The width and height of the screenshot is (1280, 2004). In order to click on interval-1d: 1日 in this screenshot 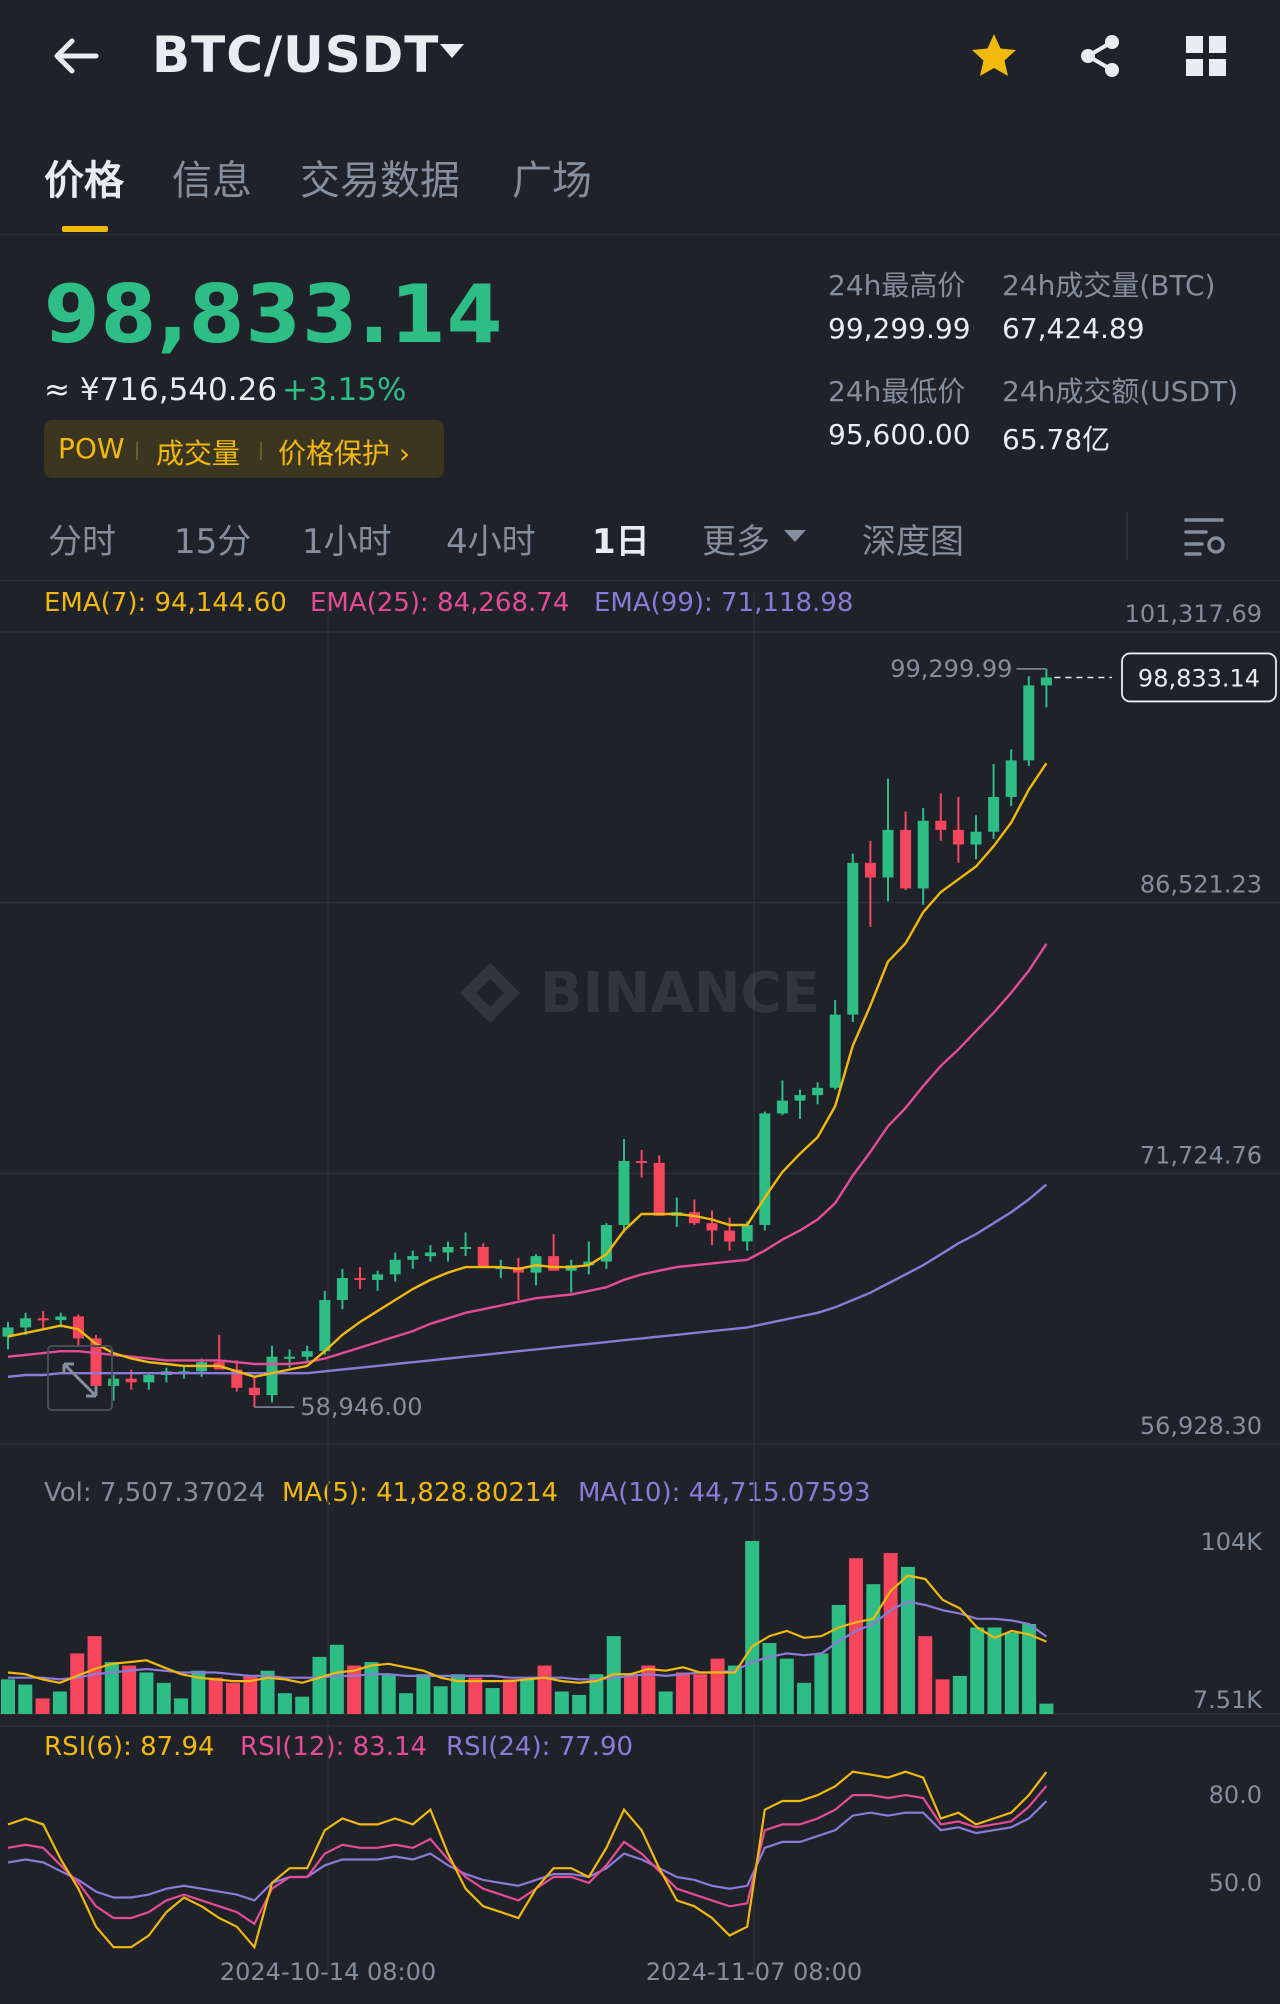, I will do `click(621, 538)`.